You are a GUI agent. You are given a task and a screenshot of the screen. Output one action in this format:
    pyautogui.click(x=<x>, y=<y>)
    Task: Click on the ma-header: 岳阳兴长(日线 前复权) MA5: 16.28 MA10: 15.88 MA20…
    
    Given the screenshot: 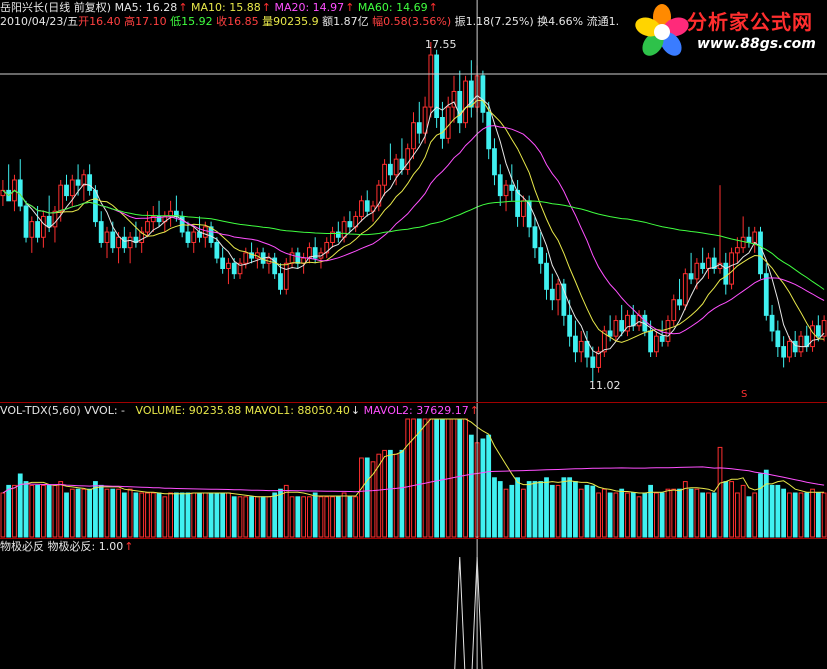 What is the action you would take?
    pyautogui.click(x=219, y=8)
    